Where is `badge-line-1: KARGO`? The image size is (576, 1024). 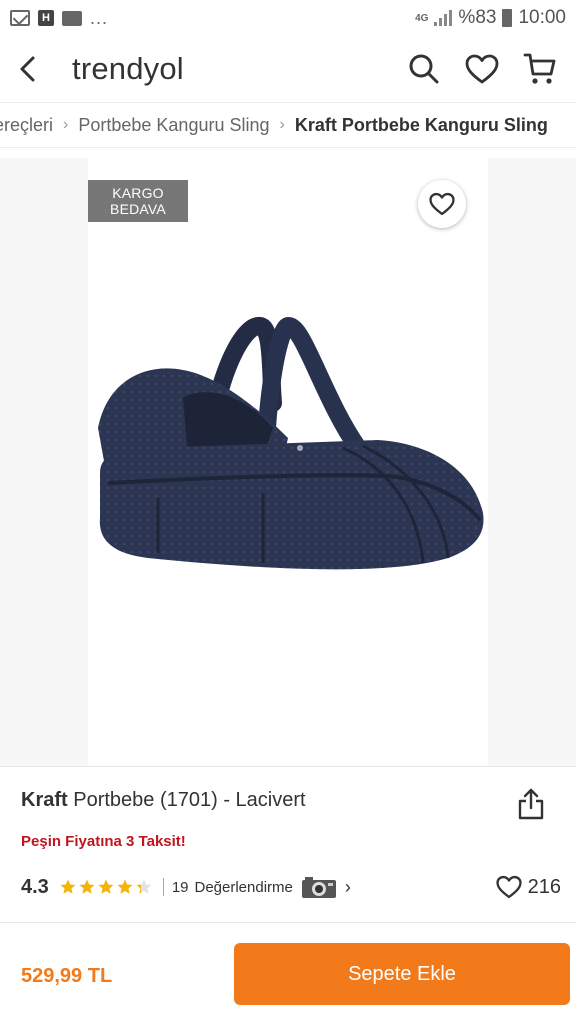
badge-line-1: KARGO is located at coordinates (138, 193).